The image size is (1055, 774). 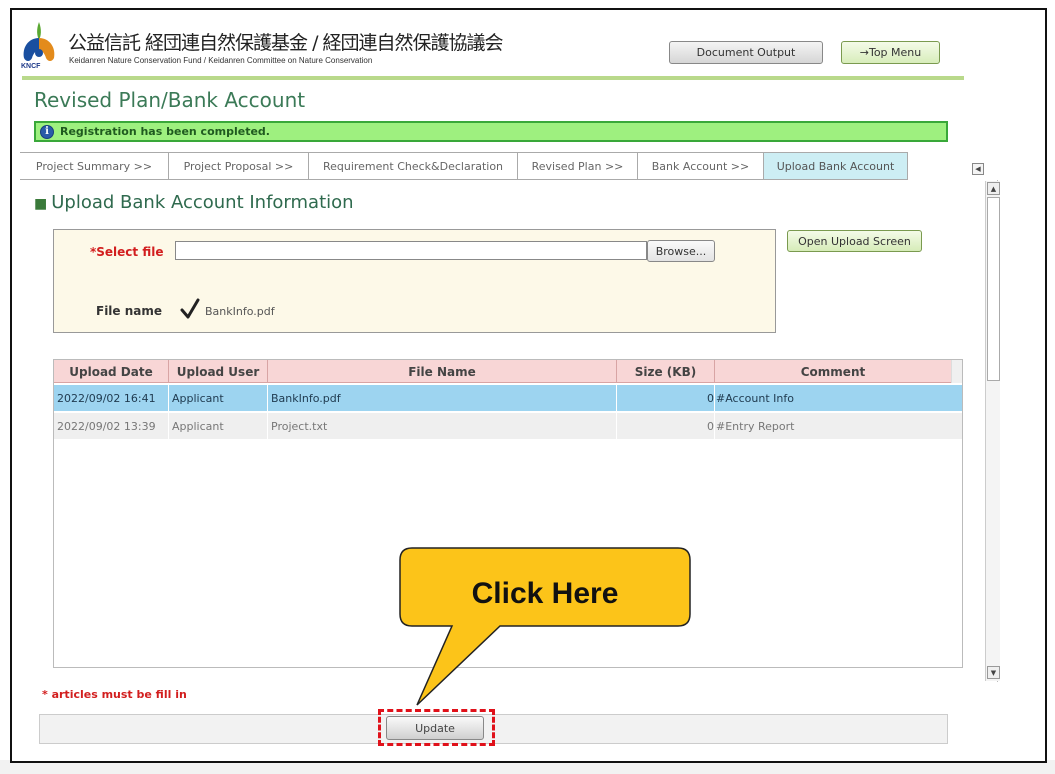 What do you see at coordinates (993, 188) in the screenshot?
I see `scroll-up-icon: ▲` at bounding box center [993, 188].